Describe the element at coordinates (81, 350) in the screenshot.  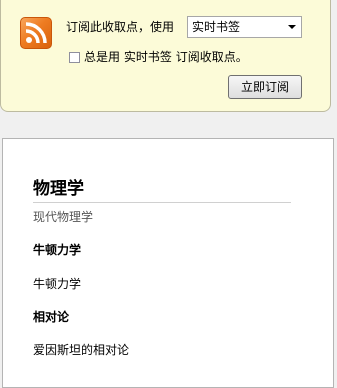
I see `entry-body: 爱因斯坦的相对论` at that location.